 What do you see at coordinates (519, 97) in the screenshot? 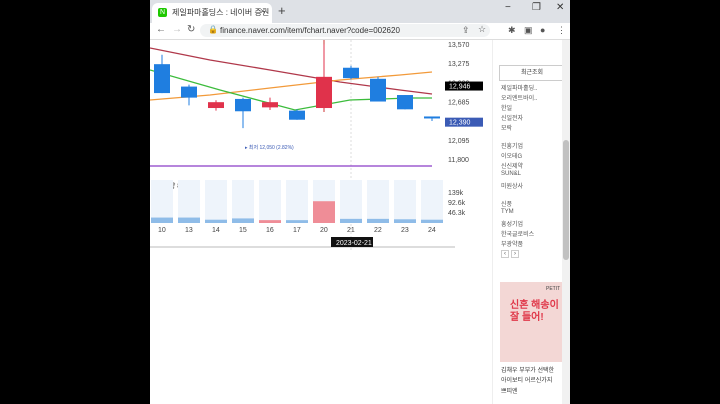
I see `sidebar-item-recent: 오리엔트바이..` at bounding box center [519, 97].